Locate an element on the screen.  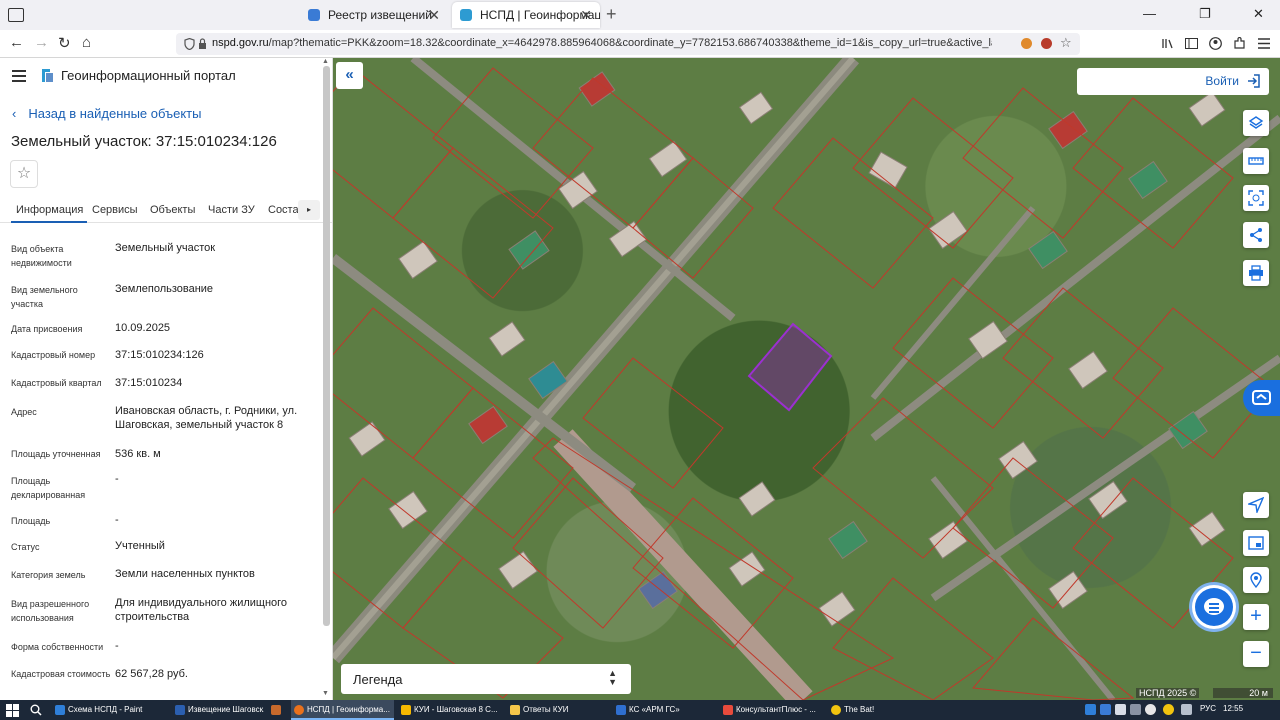
layers-button is located at coordinates (1256, 123).